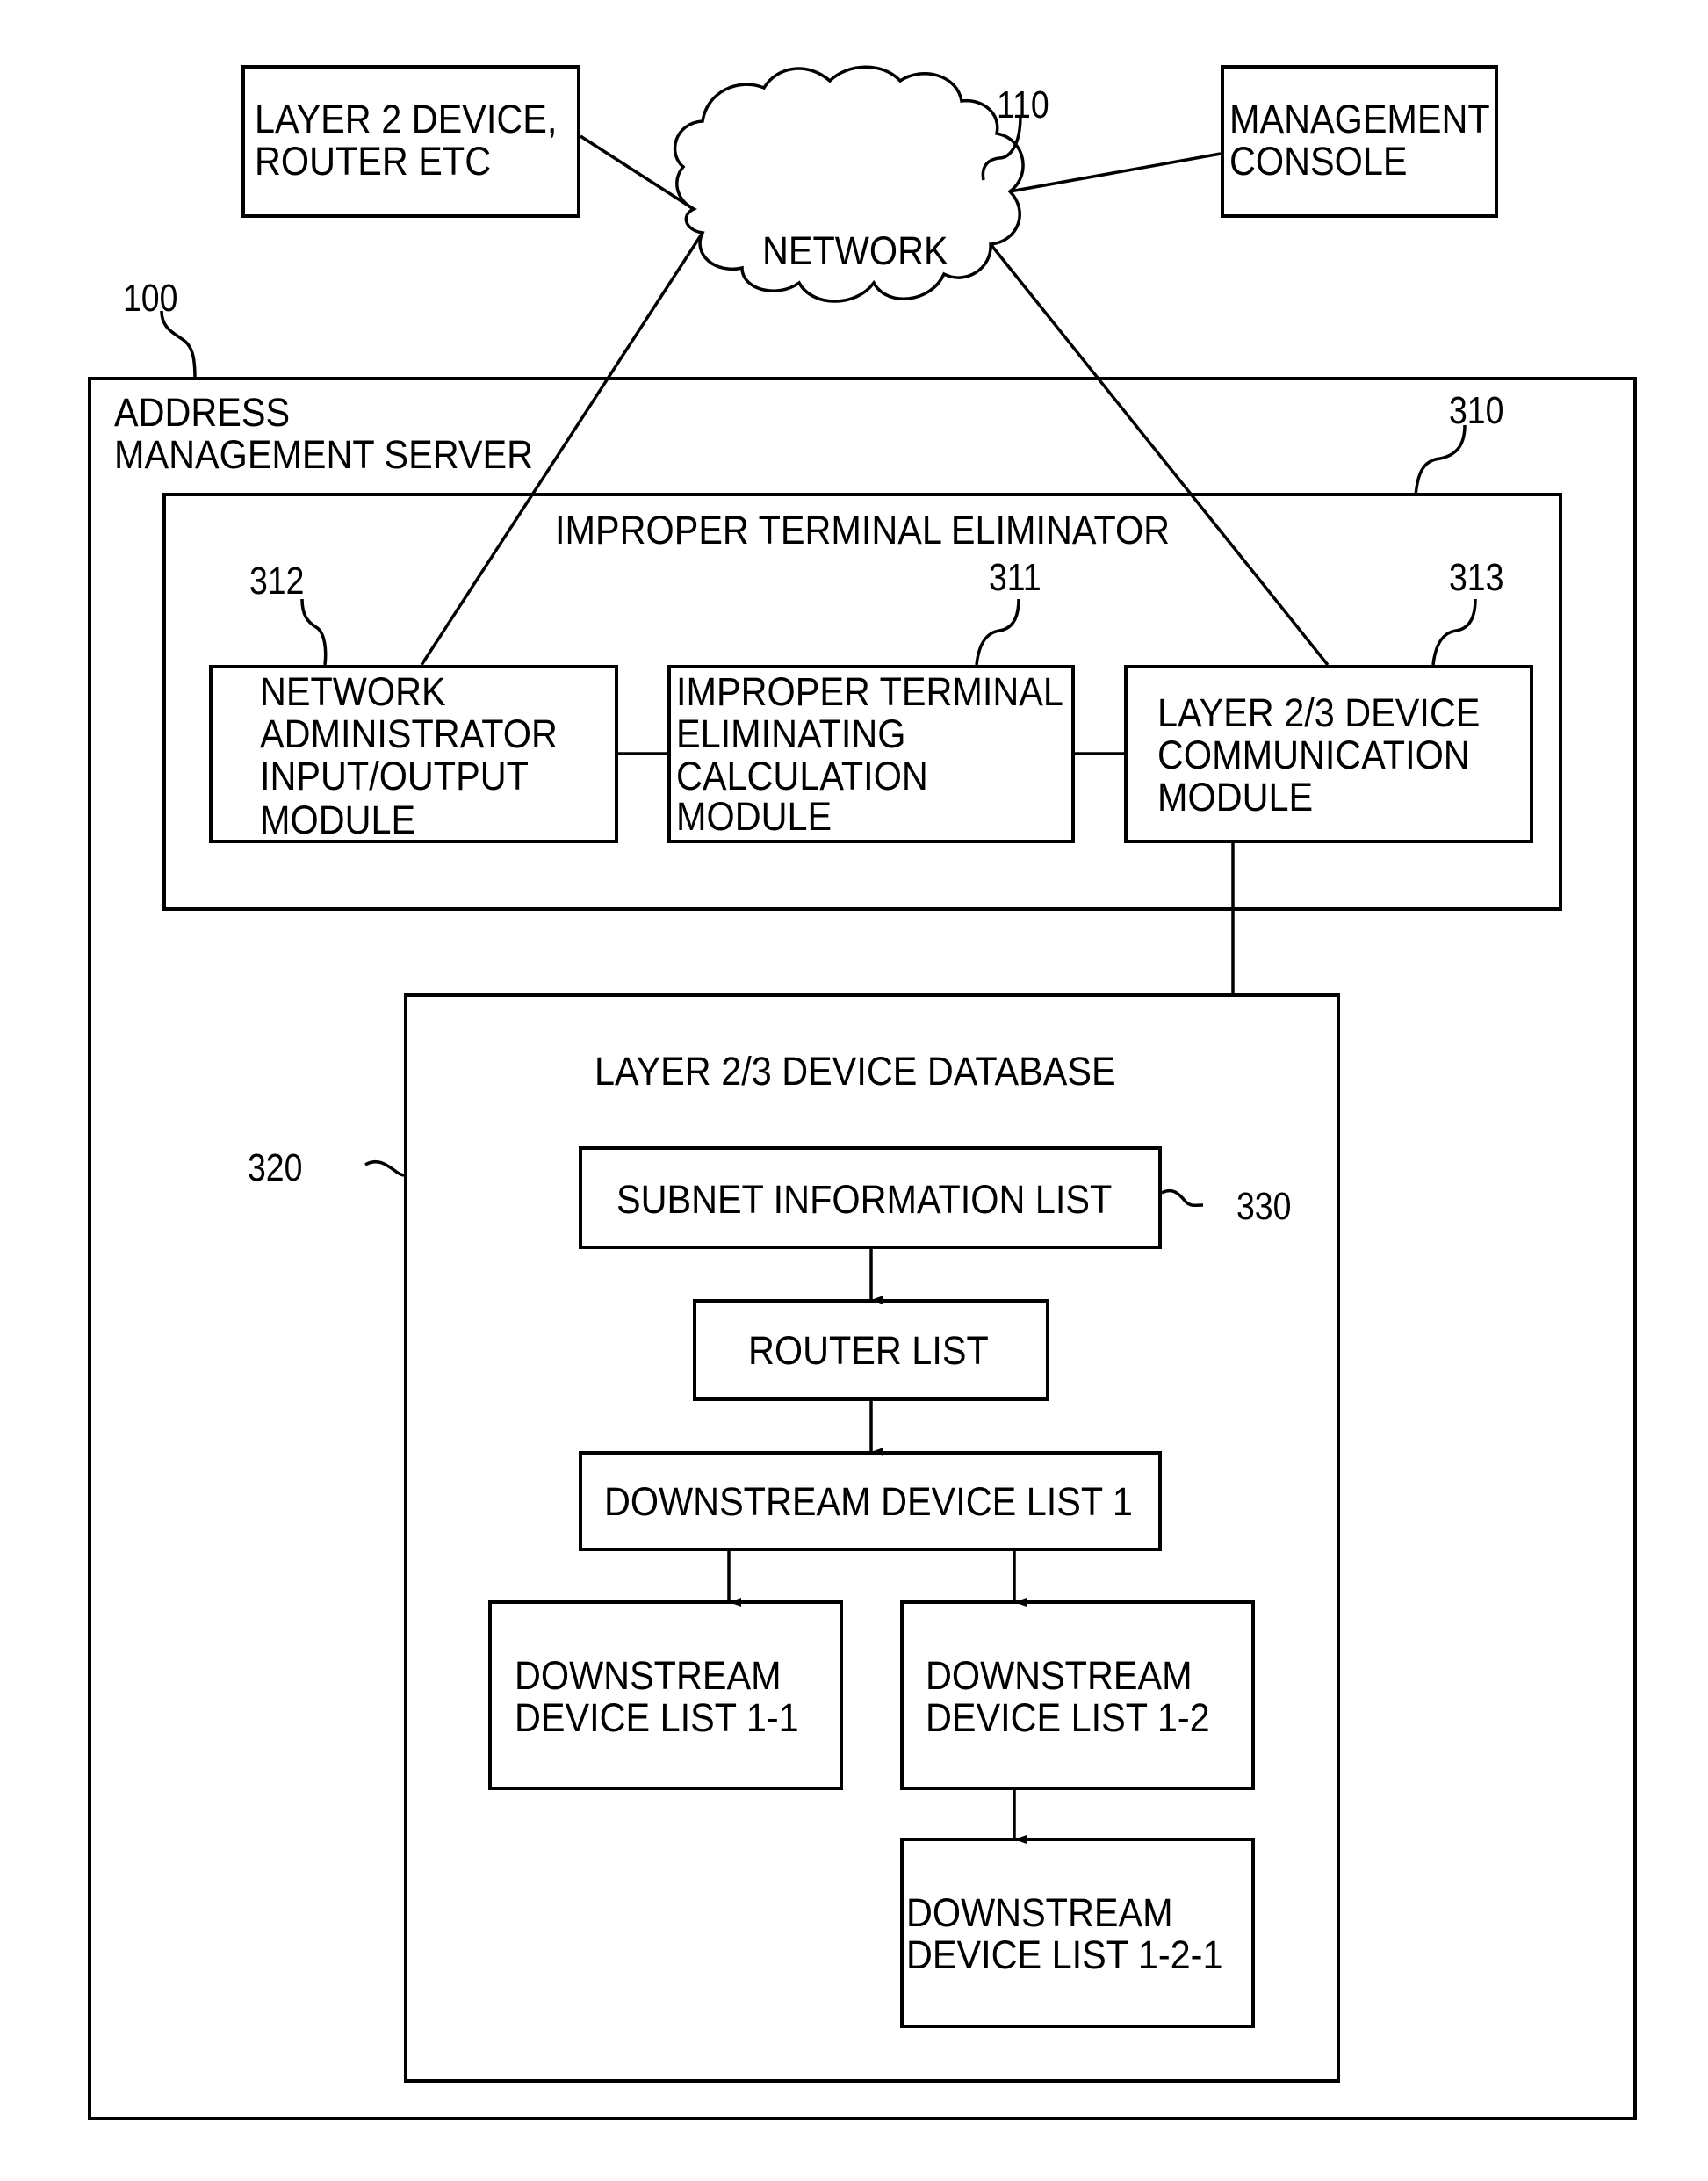 Image resolution: width=1708 pixels, height=2181 pixels. What do you see at coordinates (353, 691) in the screenshot?
I see `module-312-line1: NETWORK` at bounding box center [353, 691].